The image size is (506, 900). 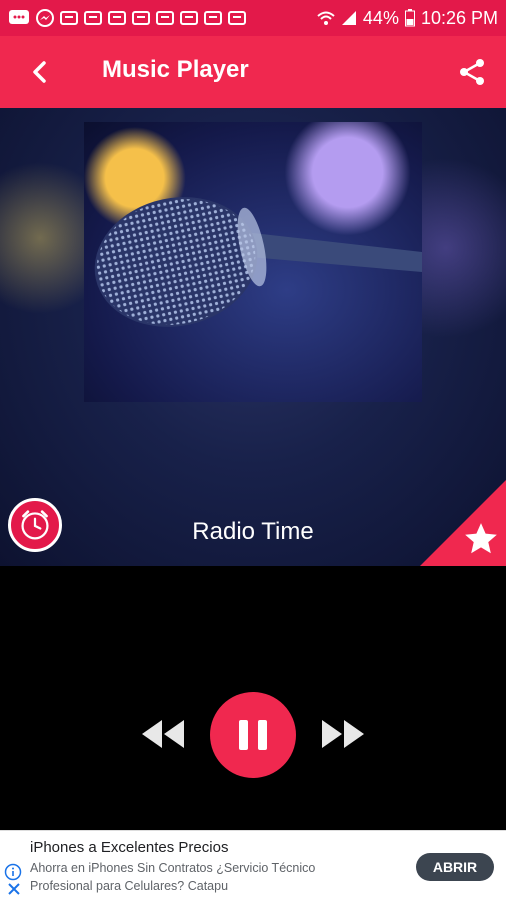 What do you see at coordinates (455, 867) in the screenshot?
I see `ad-open-button: ABRIR` at bounding box center [455, 867].